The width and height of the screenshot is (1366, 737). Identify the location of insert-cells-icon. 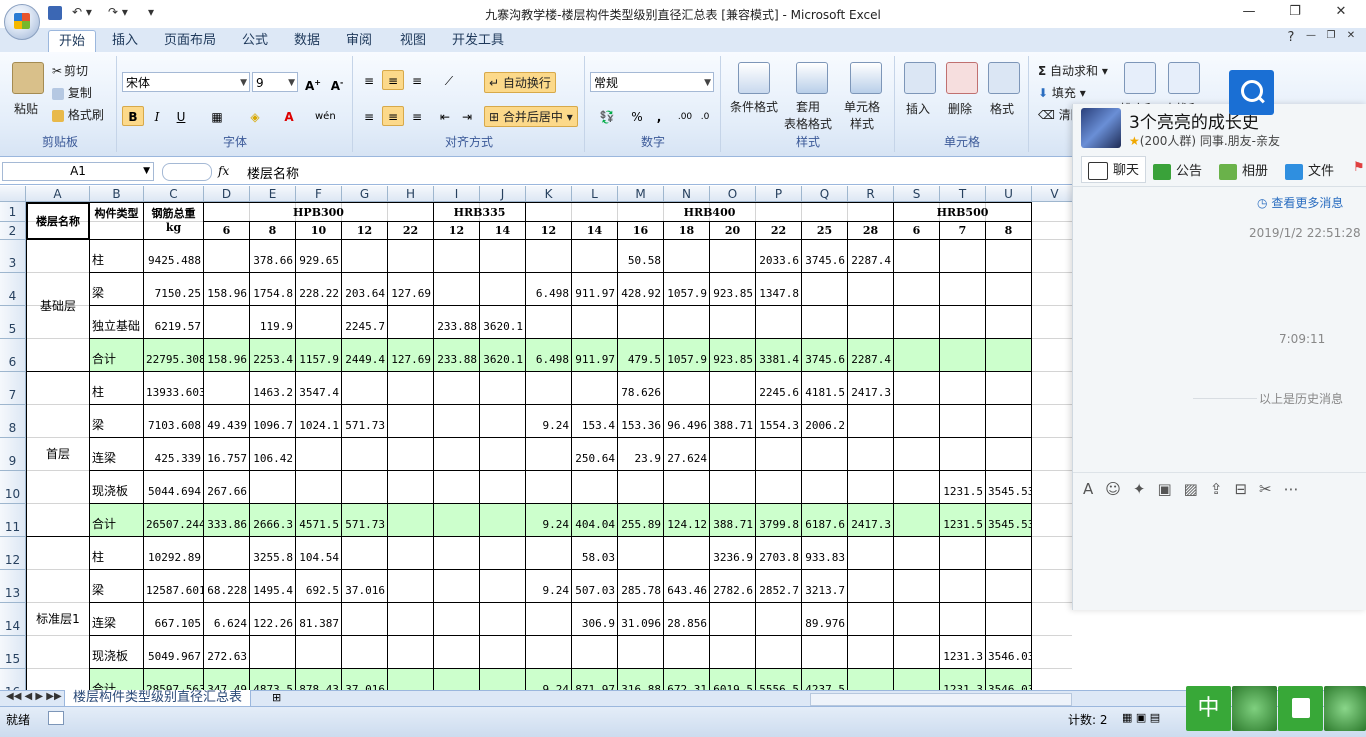
(920, 78).